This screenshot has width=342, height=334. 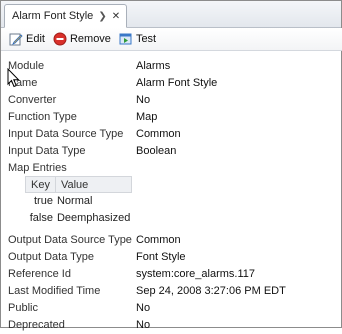 What do you see at coordinates (173, 325) in the screenshot?
I see `property-row: Deprecated No` at bounding box center [173, 325].